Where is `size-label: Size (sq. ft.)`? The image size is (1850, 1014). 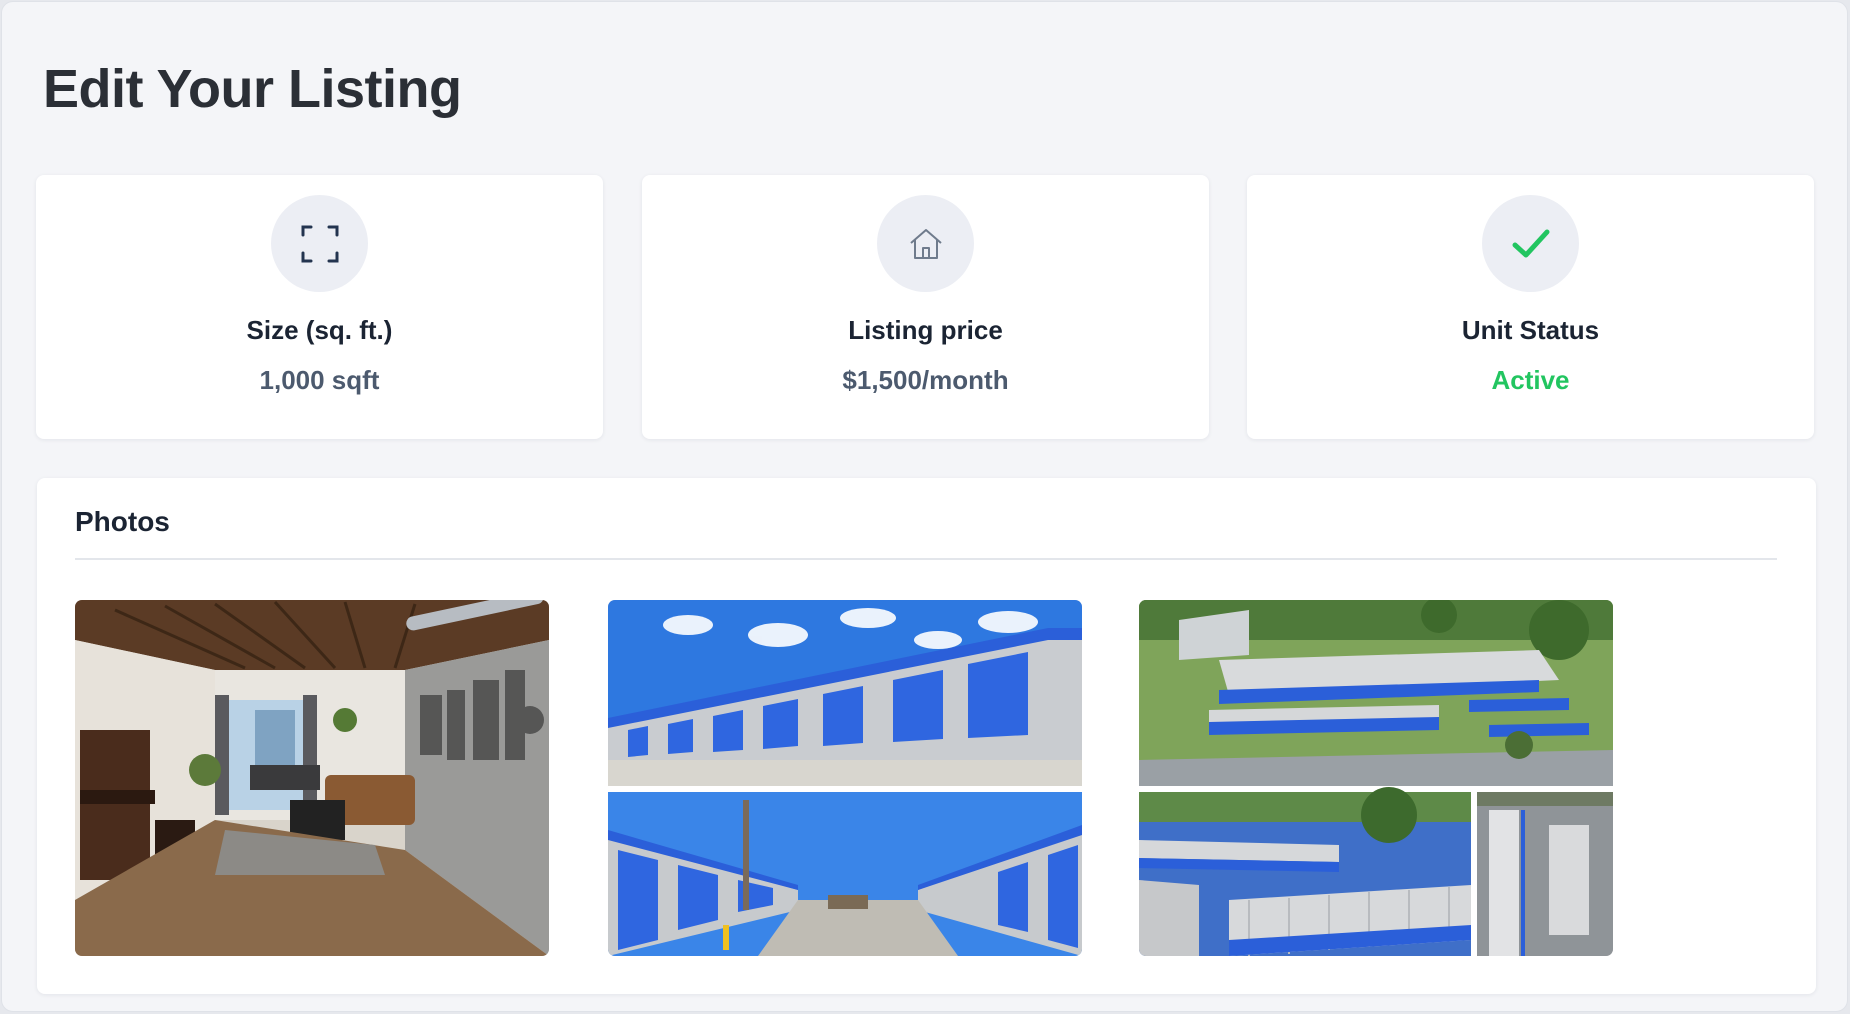
size-label: Size (sq. ft.) is located at coordinates (319, 330).